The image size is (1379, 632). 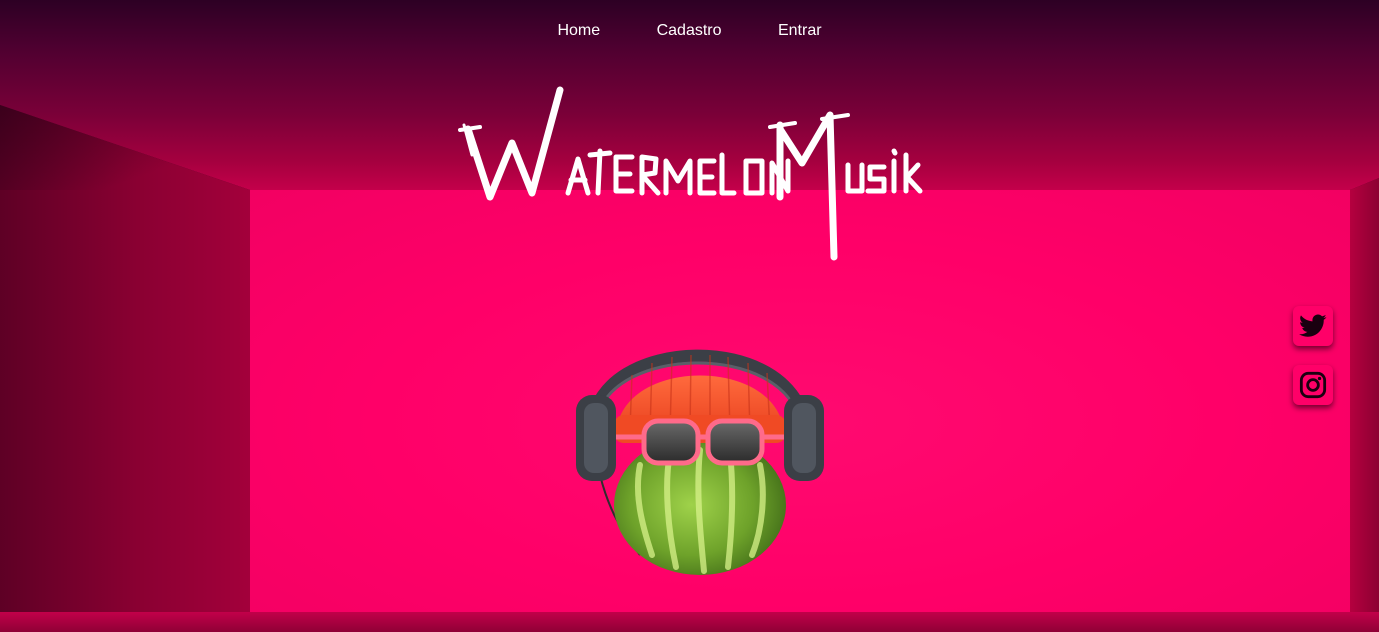 I want to click on instagram-icon, so click(x=1313, y=385).